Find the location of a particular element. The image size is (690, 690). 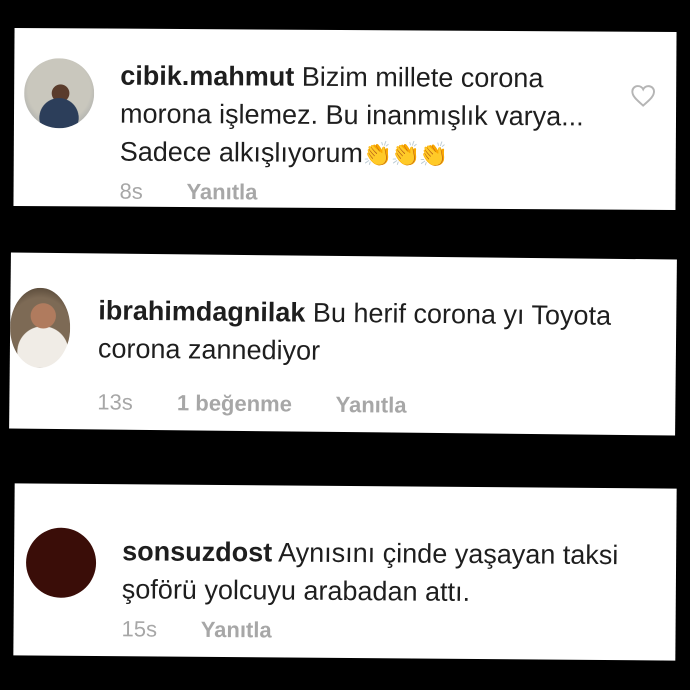

comment-meta: 15s Yanıtla is located at coordinates (215, 629).